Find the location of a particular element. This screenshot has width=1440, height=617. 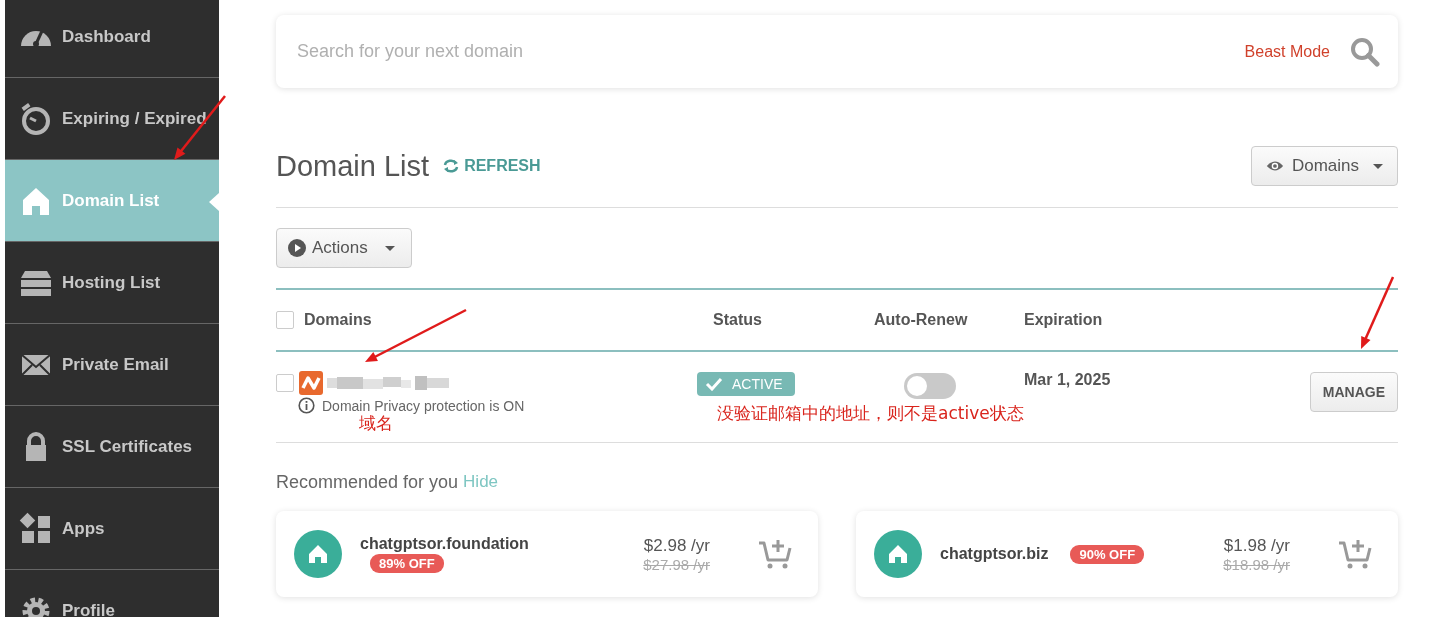

column-header: Auto-Renew is located at coordinates (921, 320).